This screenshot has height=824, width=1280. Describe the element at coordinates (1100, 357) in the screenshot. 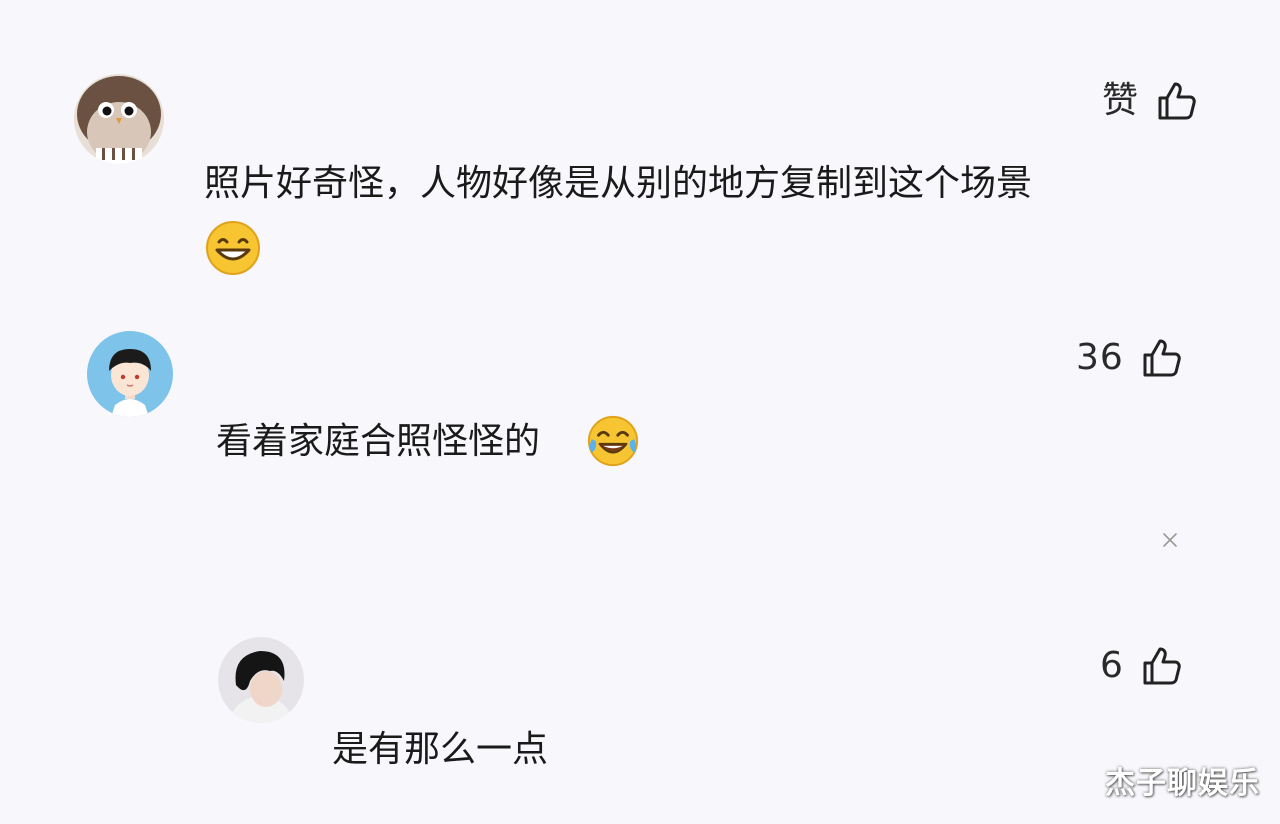

I see `like-count: 36` at that location.